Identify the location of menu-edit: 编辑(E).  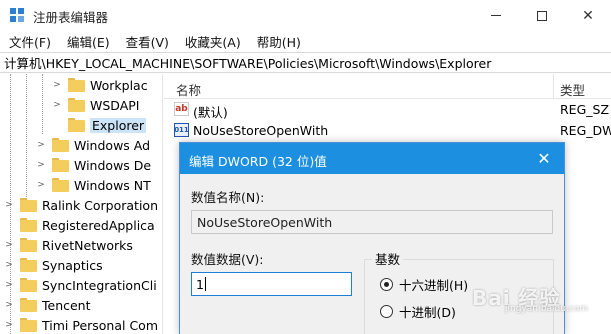
(87, 41).